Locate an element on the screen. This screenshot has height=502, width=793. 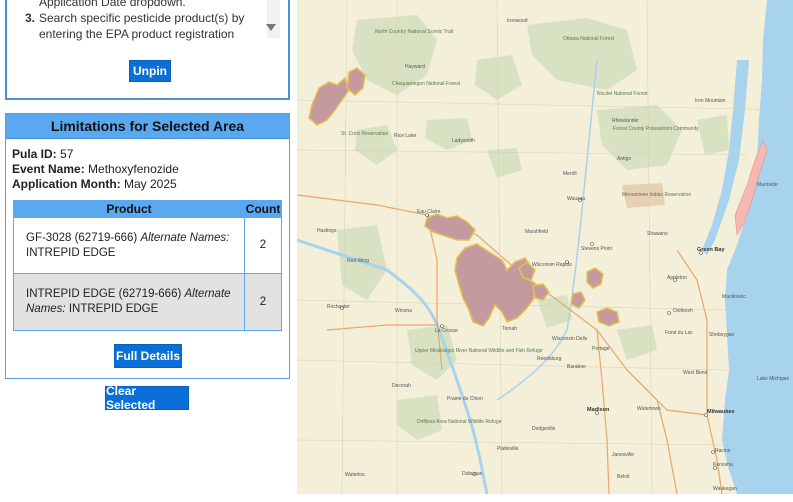
map-label: Beloit is located at coordinates (623, 477).